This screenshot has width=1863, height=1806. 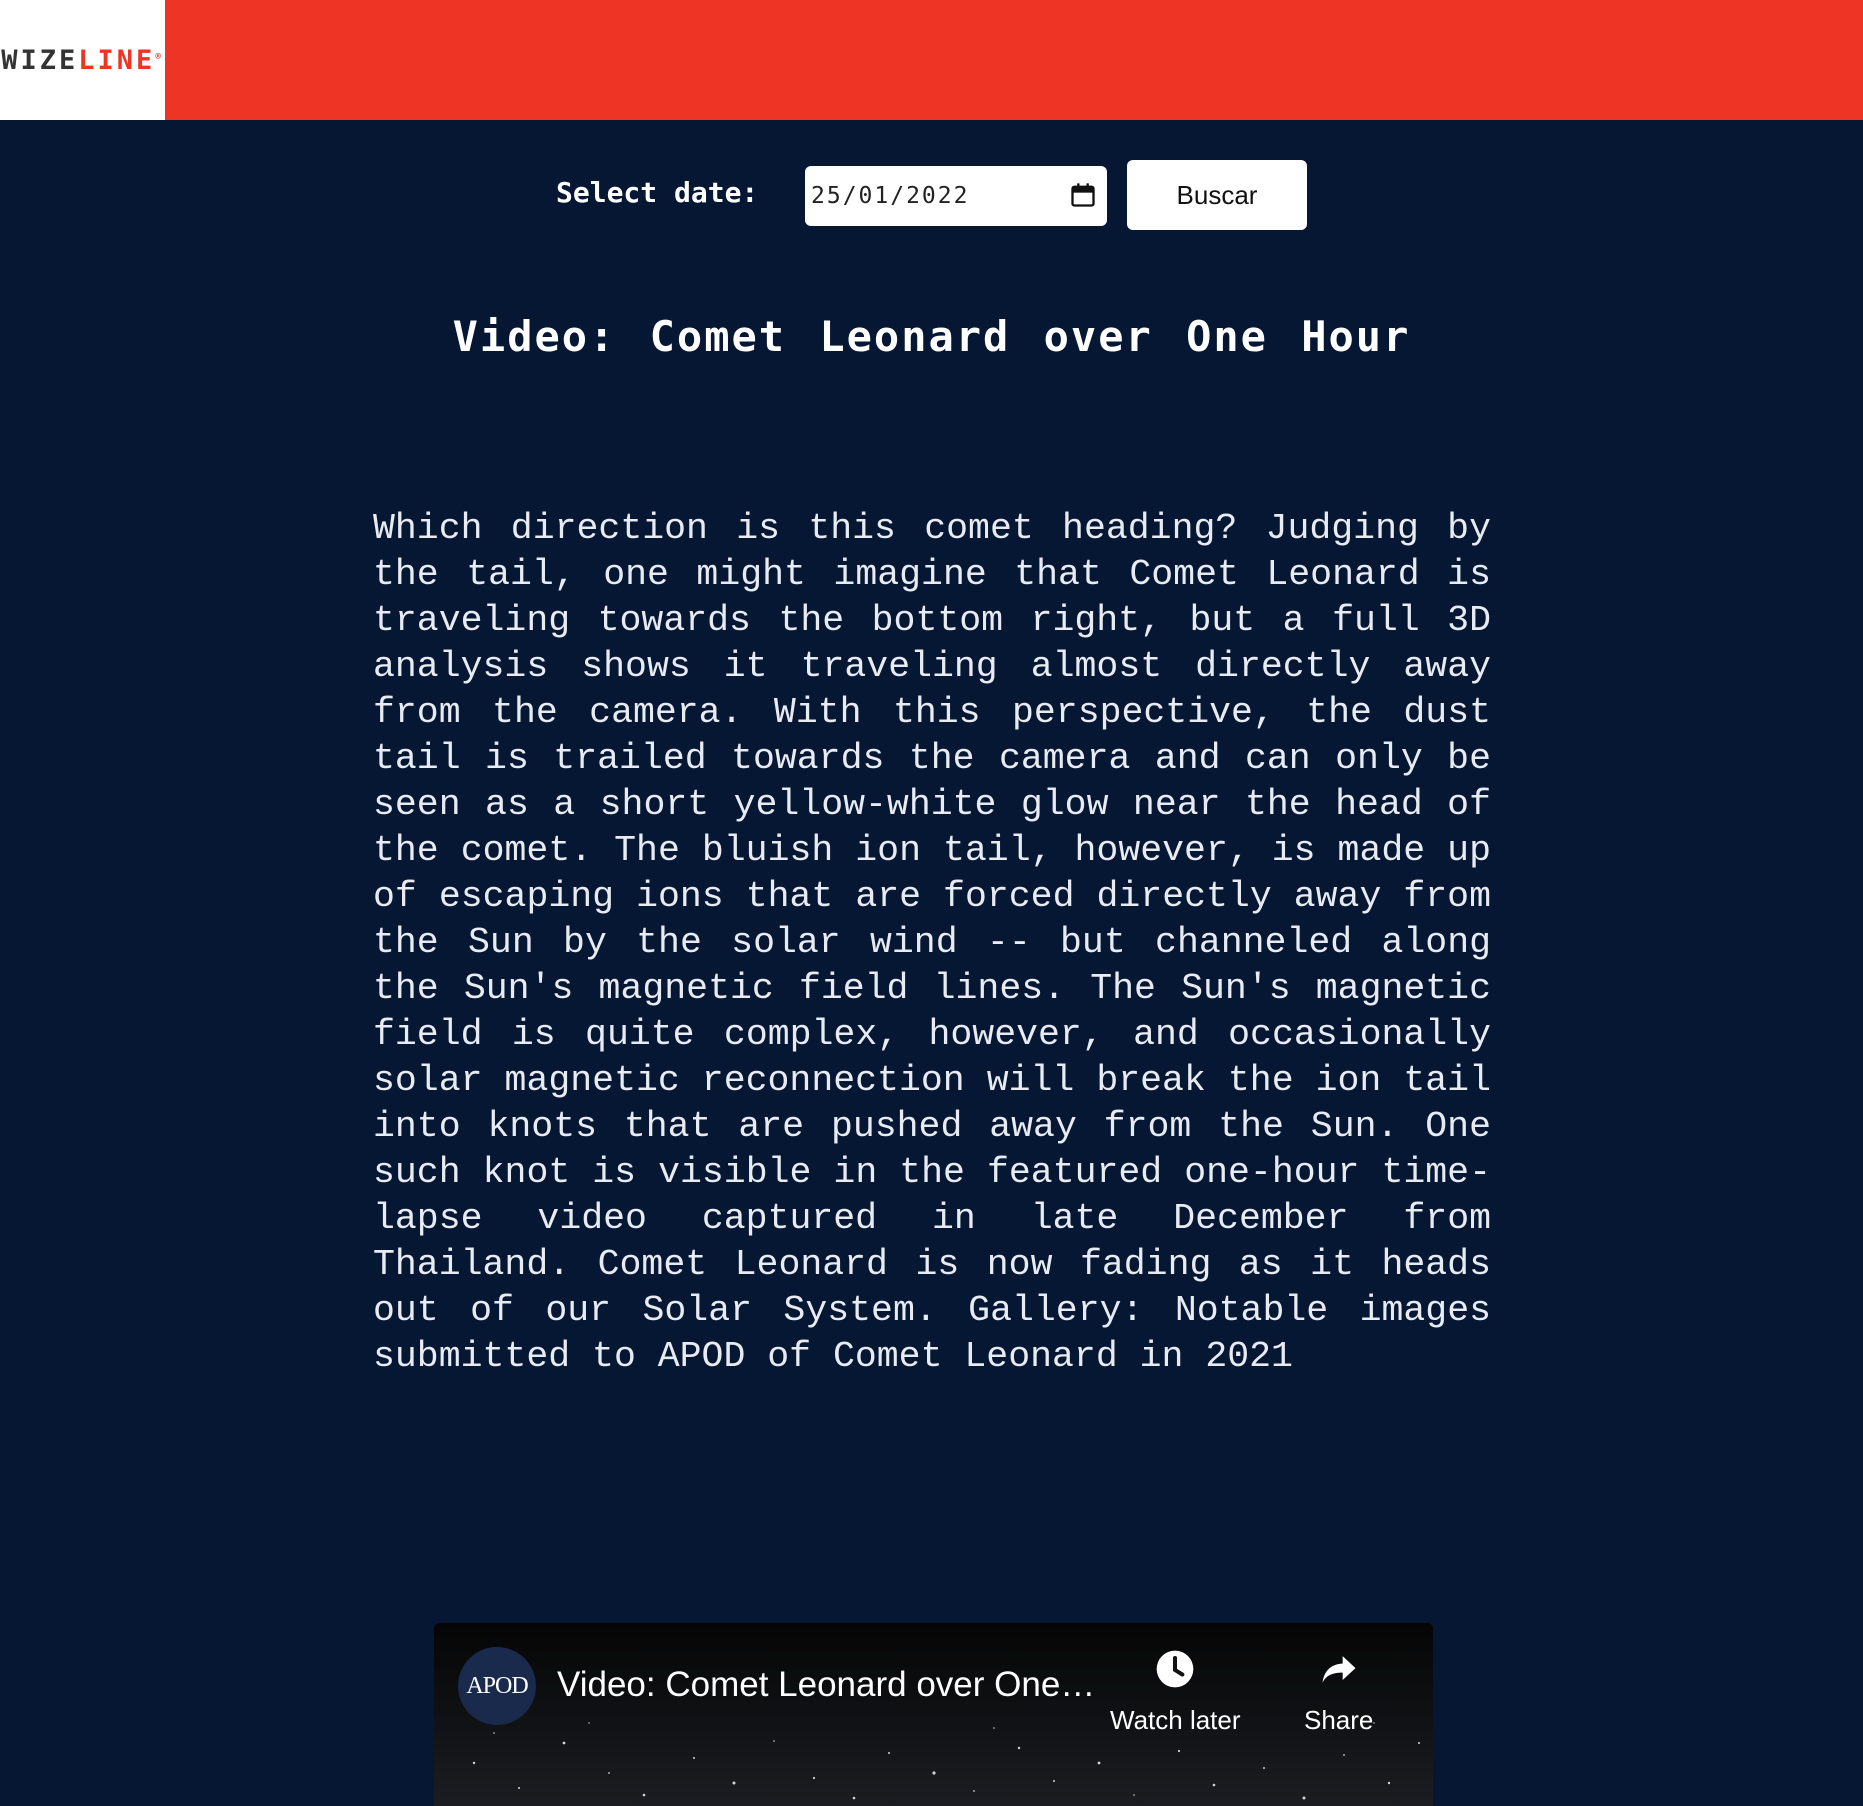 What do you see at coordinates (1083, 195) in the screenshot?
I see `calendar-icon` at bounding box center [1083, 195].